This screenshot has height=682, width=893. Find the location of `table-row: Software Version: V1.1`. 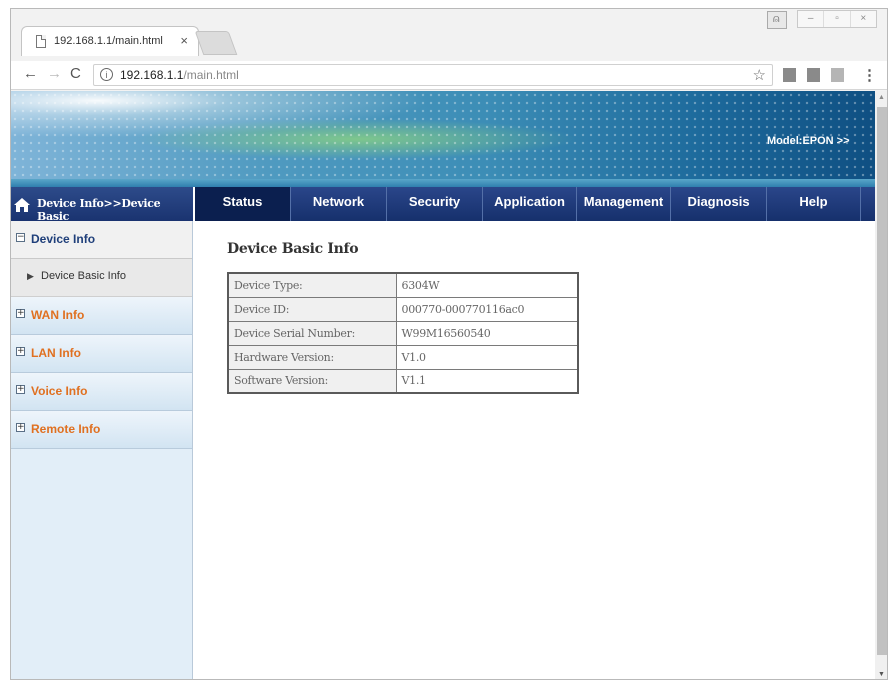

table-row: Software Version: V1.1 is located at coordinates (403, 381).